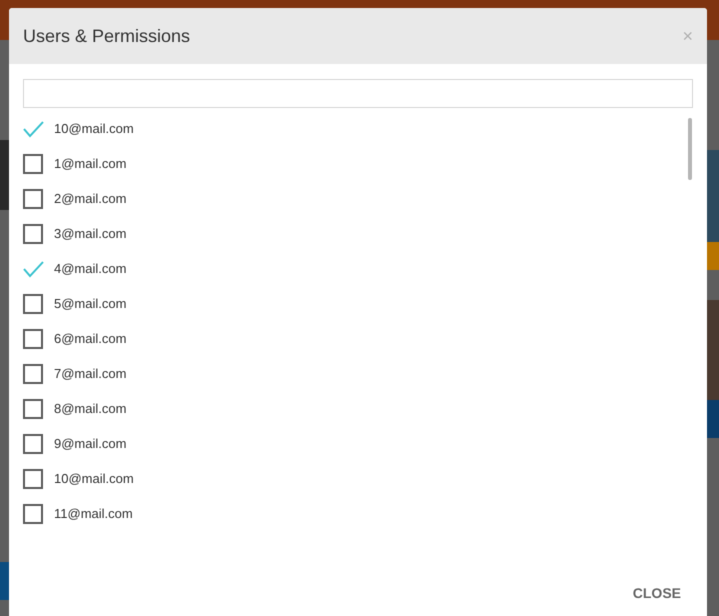 The width and height of the screenshot is (719, 616). Describe the element at coordinates (4, 175) in the screenshot. I see `page-card-image` at that location.